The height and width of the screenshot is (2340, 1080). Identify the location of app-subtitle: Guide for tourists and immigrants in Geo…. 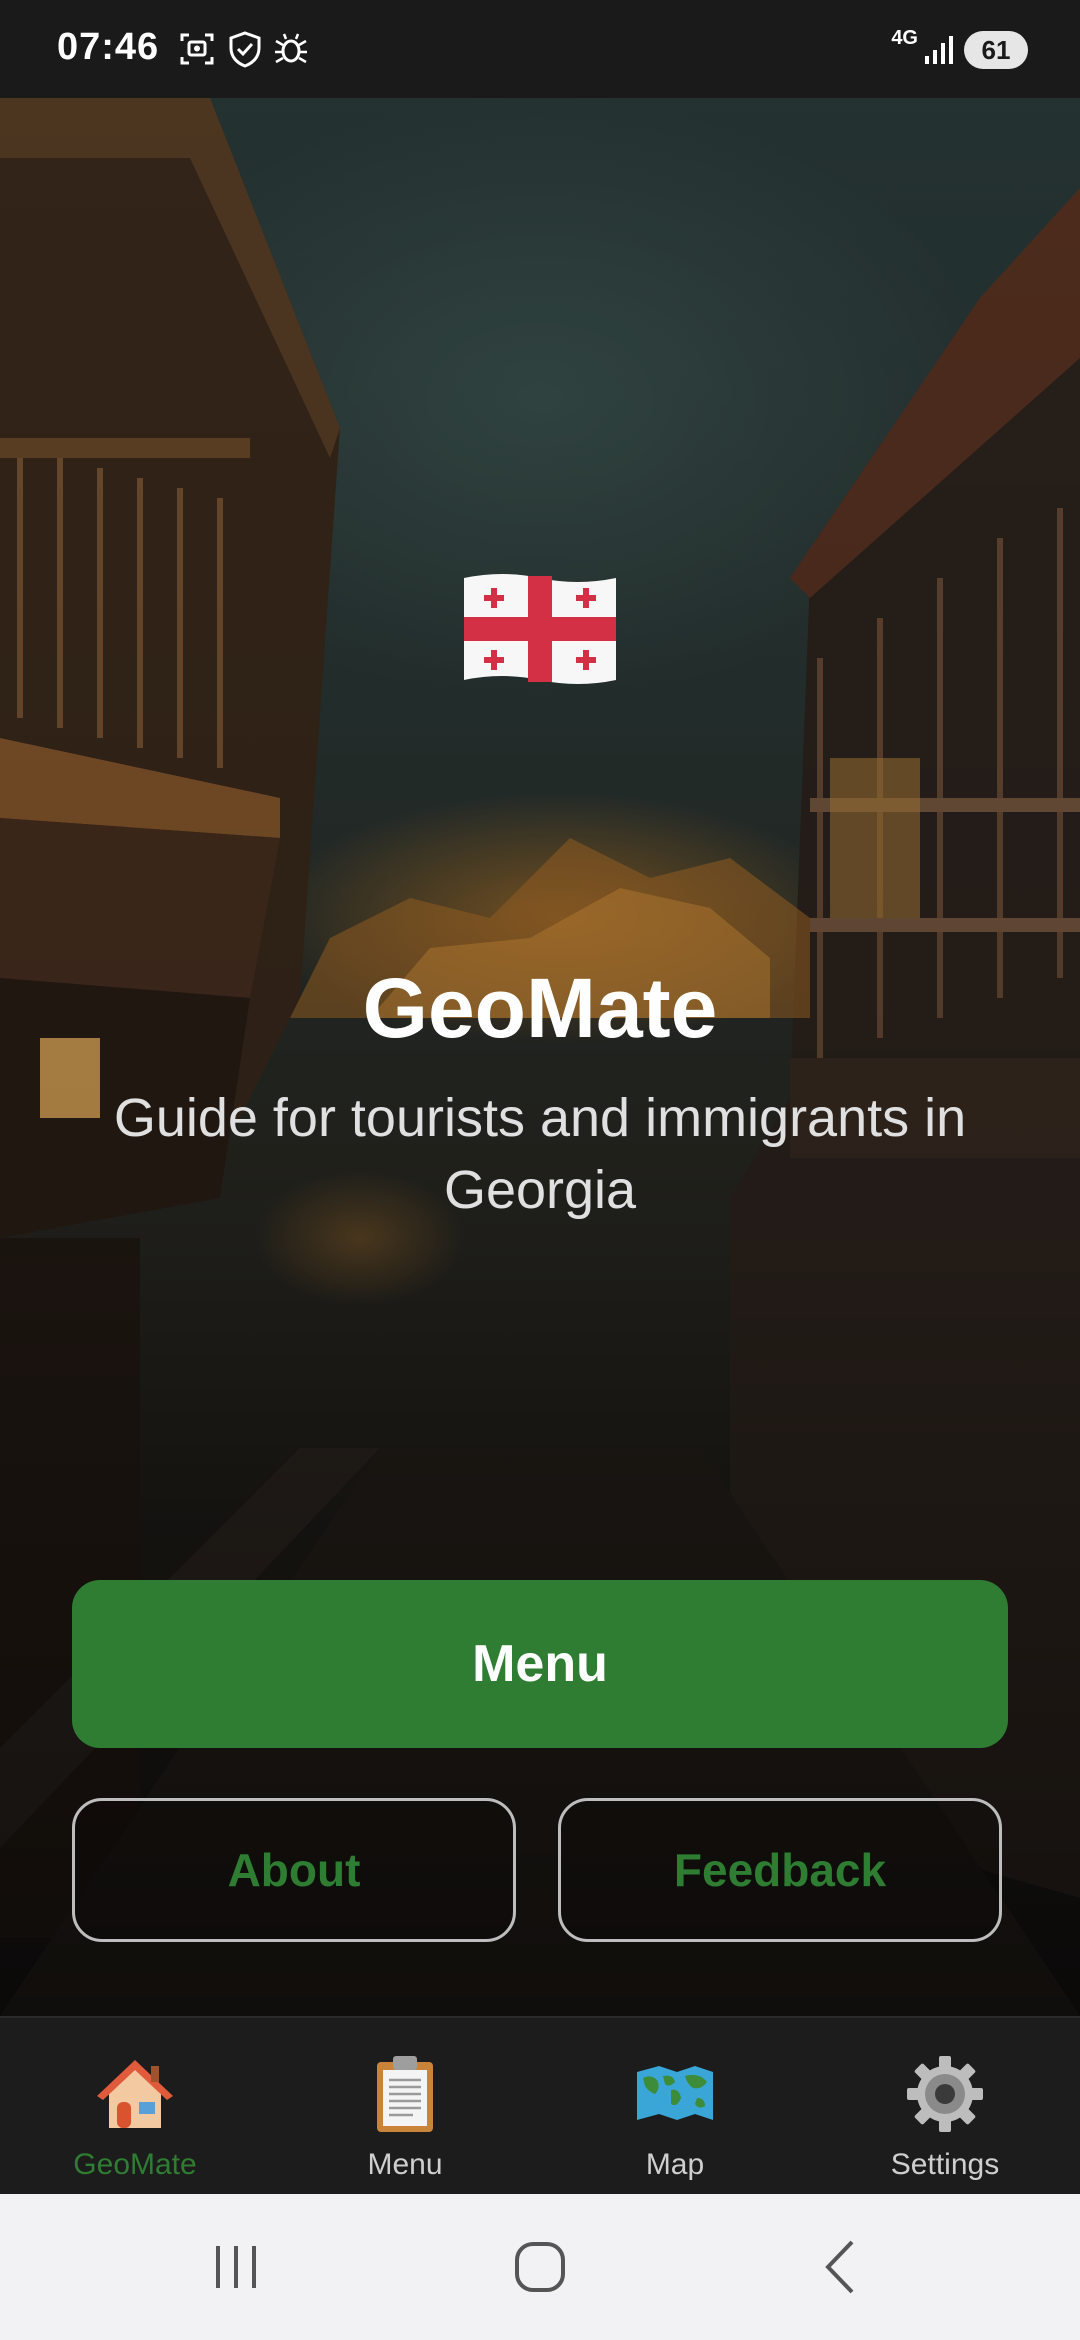
(540, 1154).